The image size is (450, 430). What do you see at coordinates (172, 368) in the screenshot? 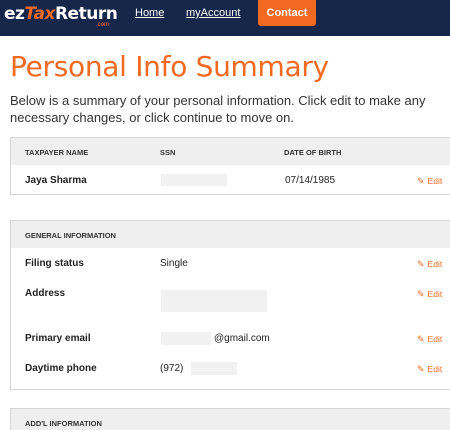
I see `phone-value: (972)` at bounding box center [172, 368].